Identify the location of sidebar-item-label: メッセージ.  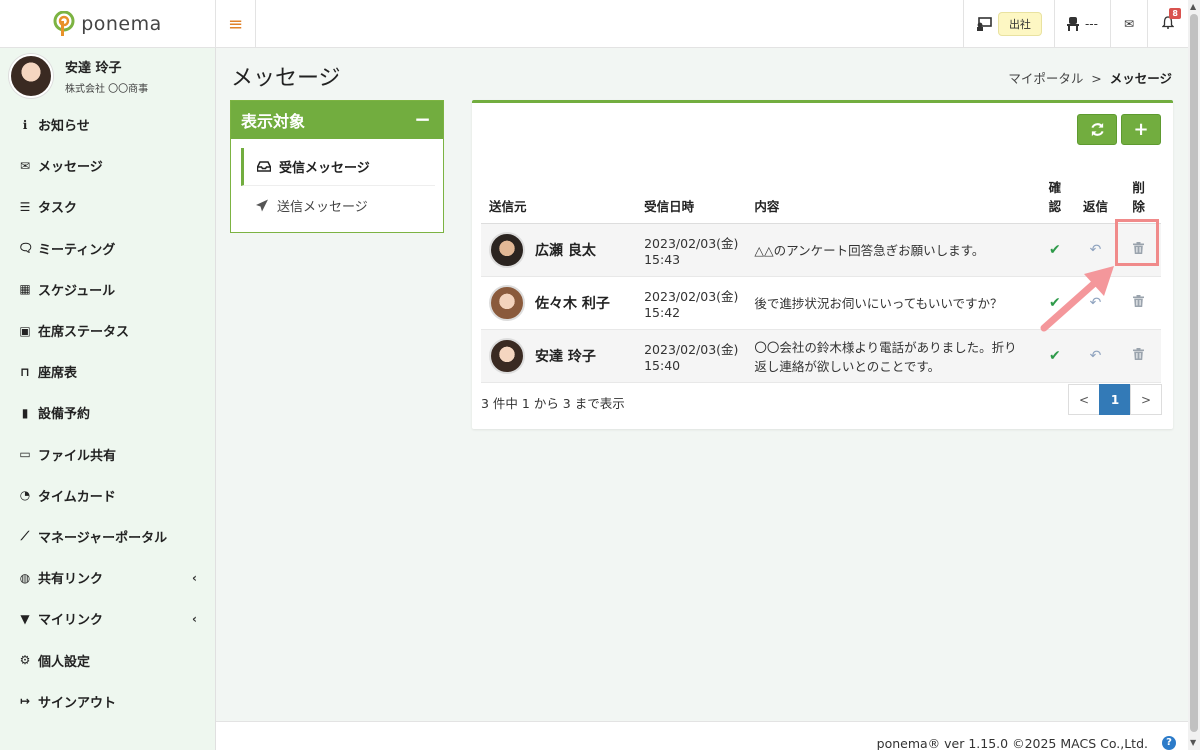
(70, 168).